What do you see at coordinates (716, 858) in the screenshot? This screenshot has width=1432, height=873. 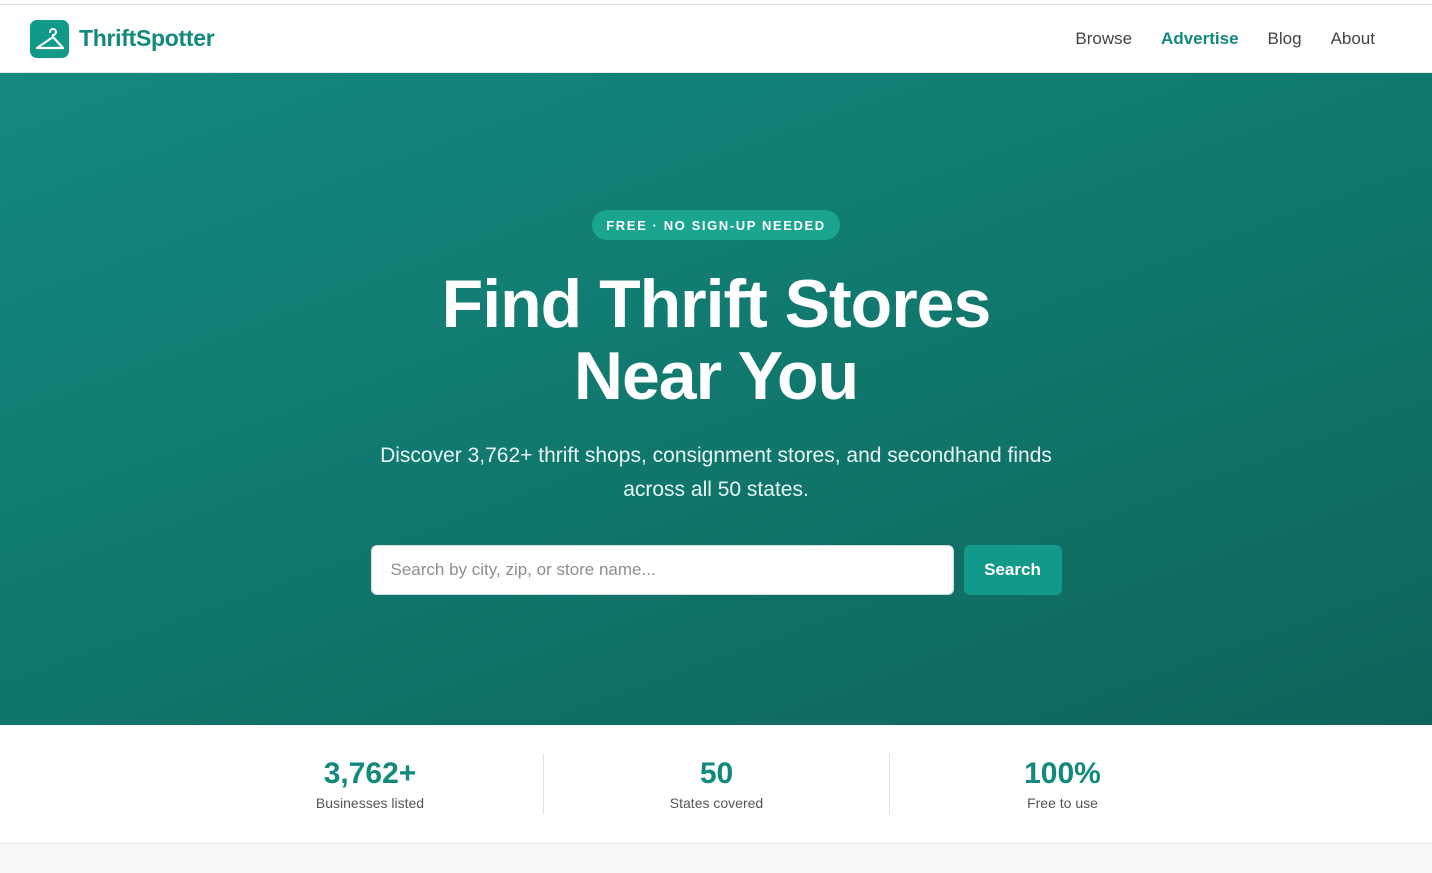 I see `next-section-edge` at bounding box center [716, 858].